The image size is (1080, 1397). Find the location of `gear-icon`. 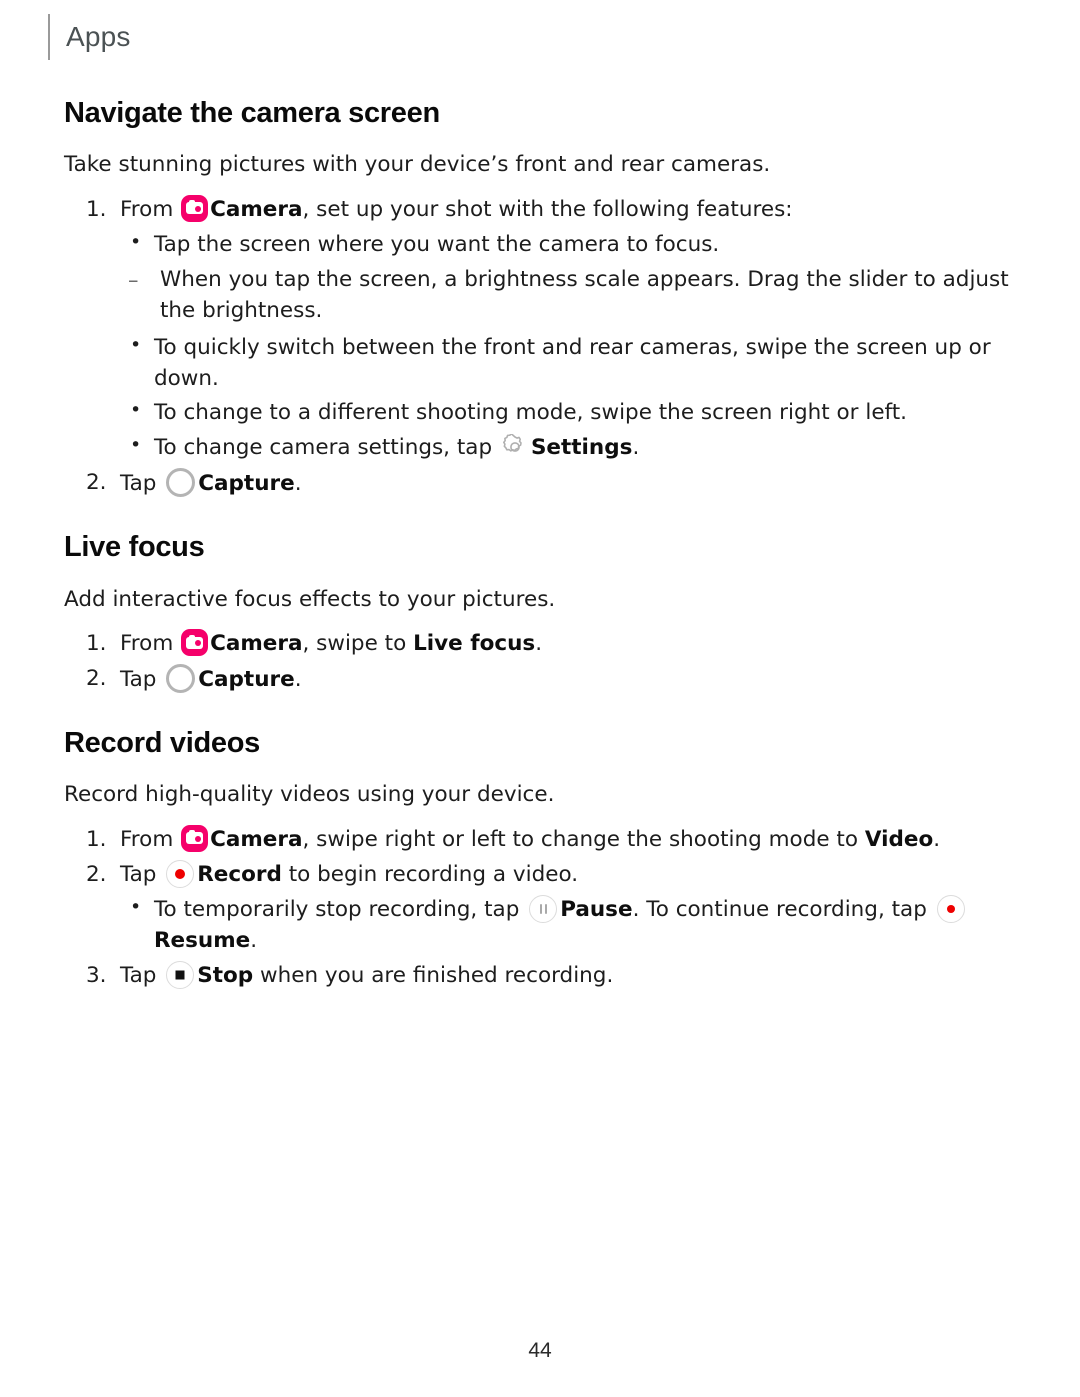

gear-icon is located at coordinates (515, 447).